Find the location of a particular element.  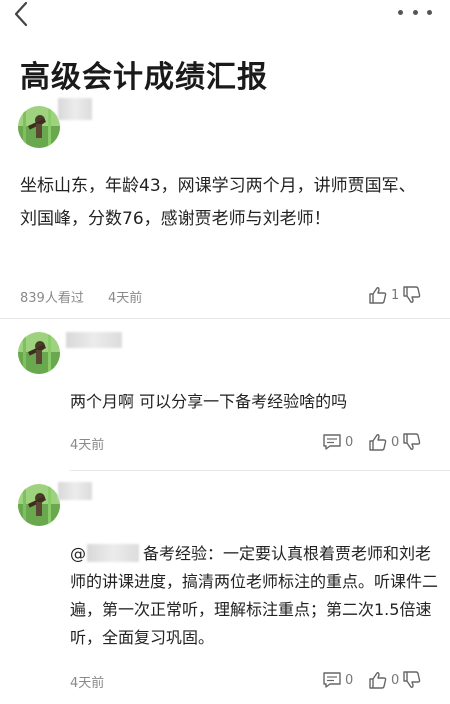

back-button is located at coordinates (22, 15).